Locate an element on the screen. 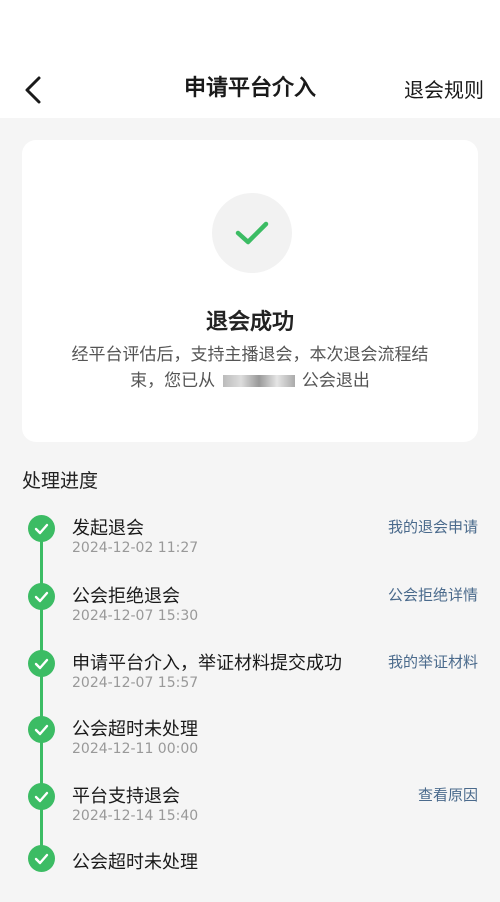  result-desc-line1: 经平台评估后，支持主播退会，本次退会流程结 is located at coordinates (250, 355).